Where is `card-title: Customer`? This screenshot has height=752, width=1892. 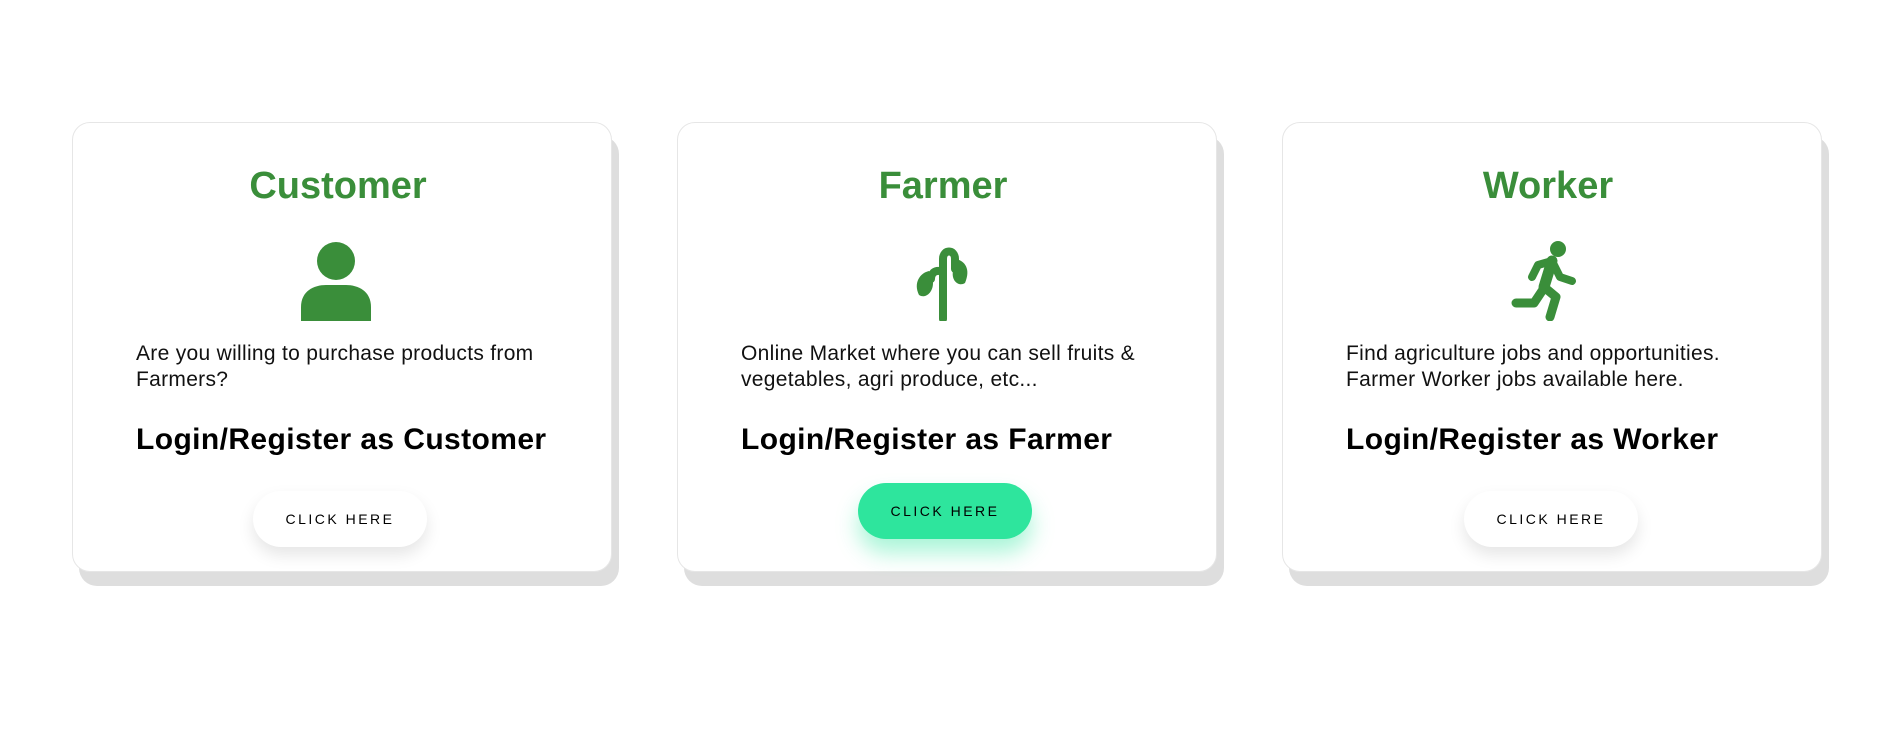
card-title: Customer is located at coordinates (338, 186).